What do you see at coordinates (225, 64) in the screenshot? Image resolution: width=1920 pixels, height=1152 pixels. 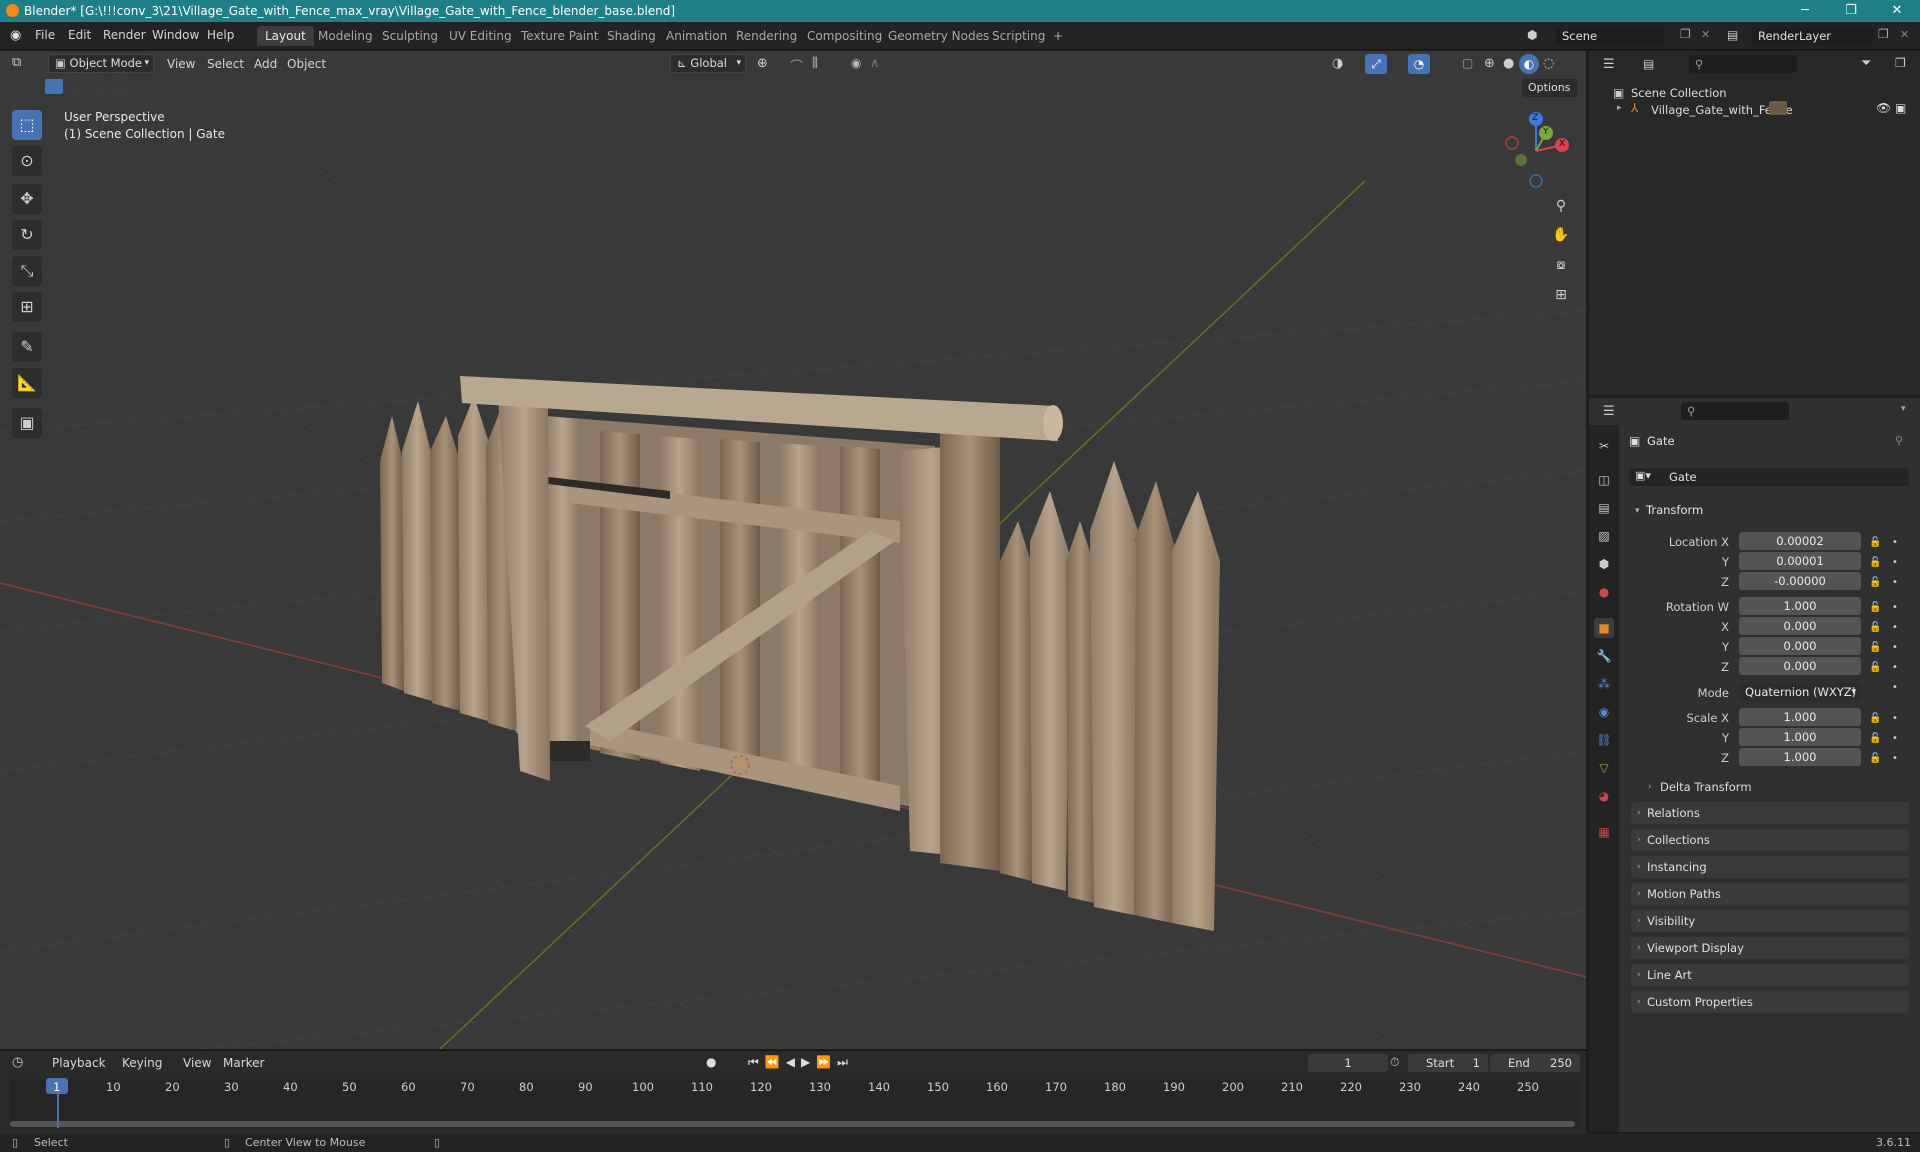 I see `viewport-menu-select: Select` at bounding box center [225, 64].